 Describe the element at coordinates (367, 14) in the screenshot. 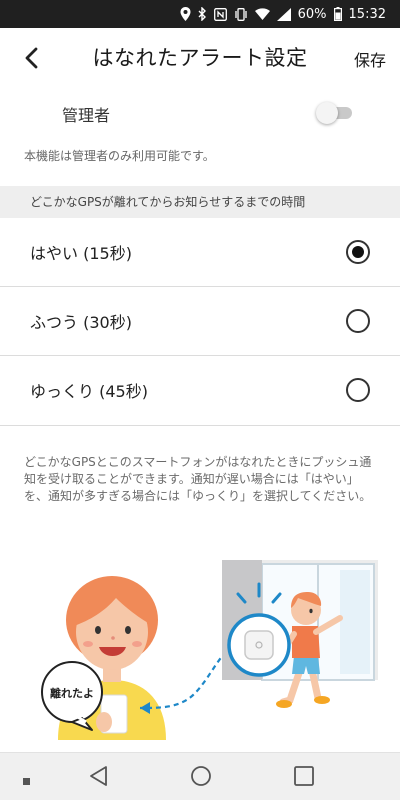

I see `clock: 15:32` at that location.